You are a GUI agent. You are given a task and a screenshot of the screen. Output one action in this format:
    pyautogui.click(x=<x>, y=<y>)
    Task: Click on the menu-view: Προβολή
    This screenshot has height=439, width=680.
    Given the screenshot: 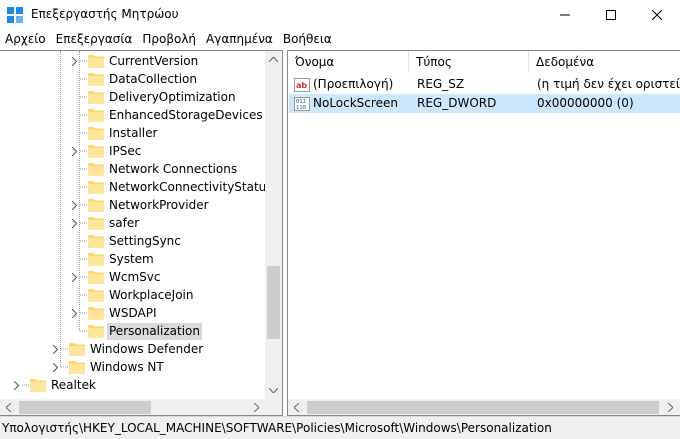 What is the action you would take?
    pyautogui.click(x=169, y=40)
    